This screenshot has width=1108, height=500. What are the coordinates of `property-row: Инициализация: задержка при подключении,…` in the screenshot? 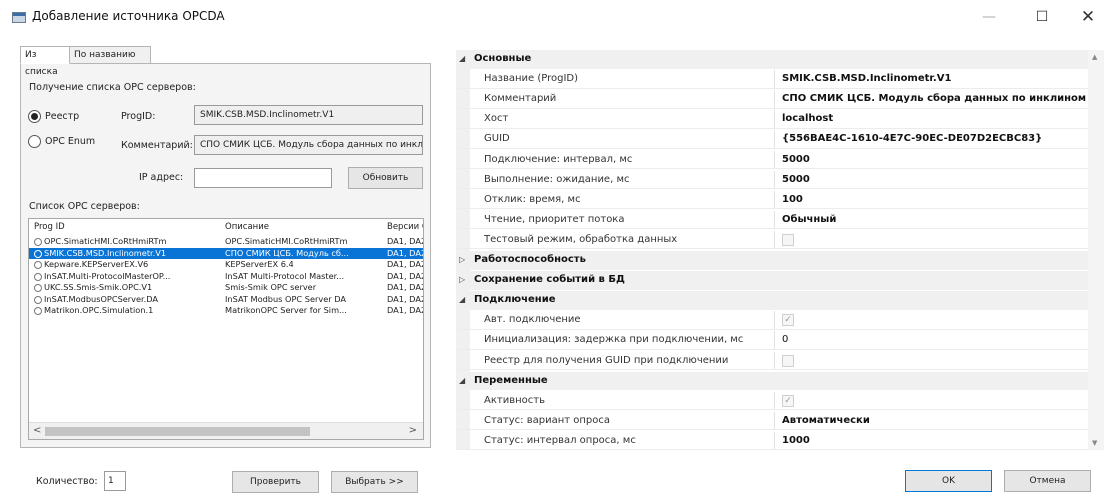 It's located at (772, 340).